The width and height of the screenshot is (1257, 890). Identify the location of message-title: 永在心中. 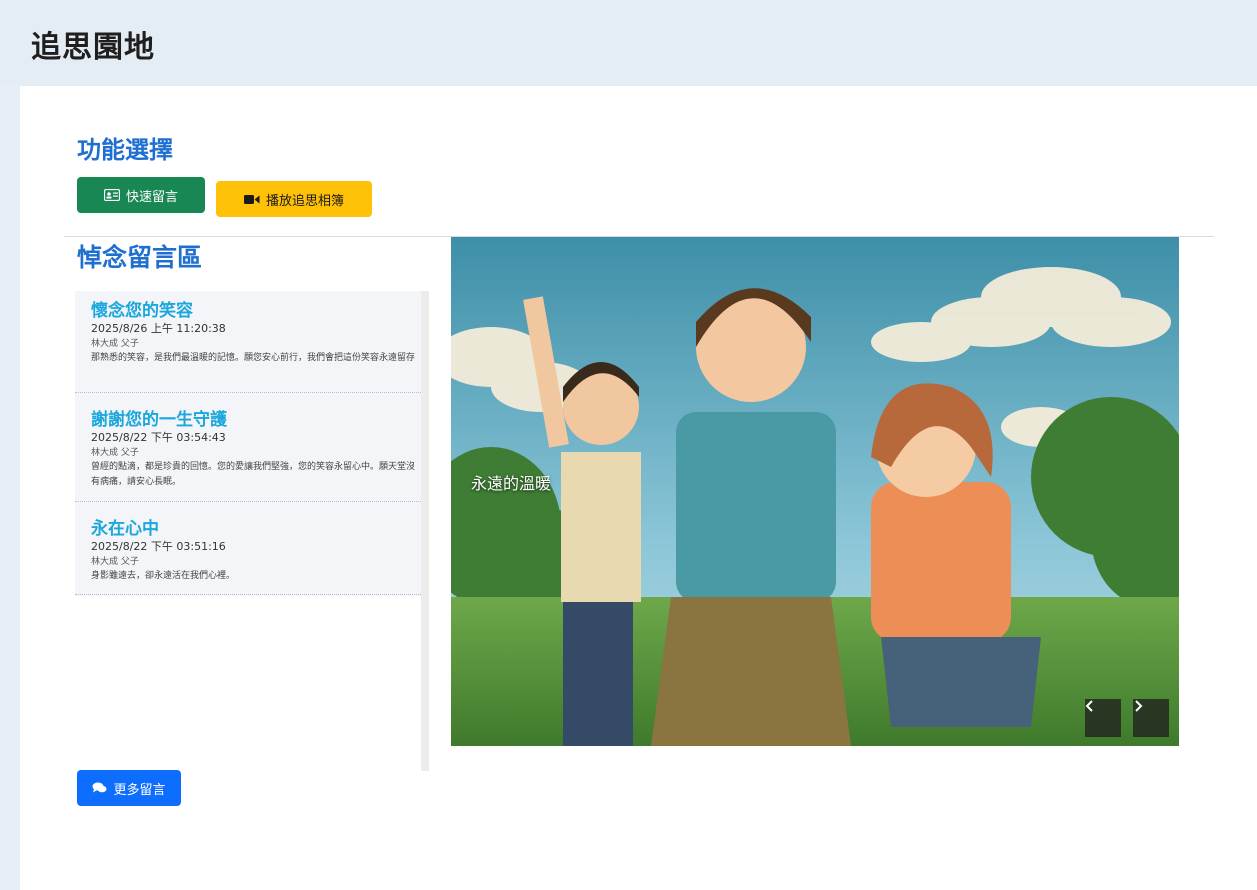
(125, 529).